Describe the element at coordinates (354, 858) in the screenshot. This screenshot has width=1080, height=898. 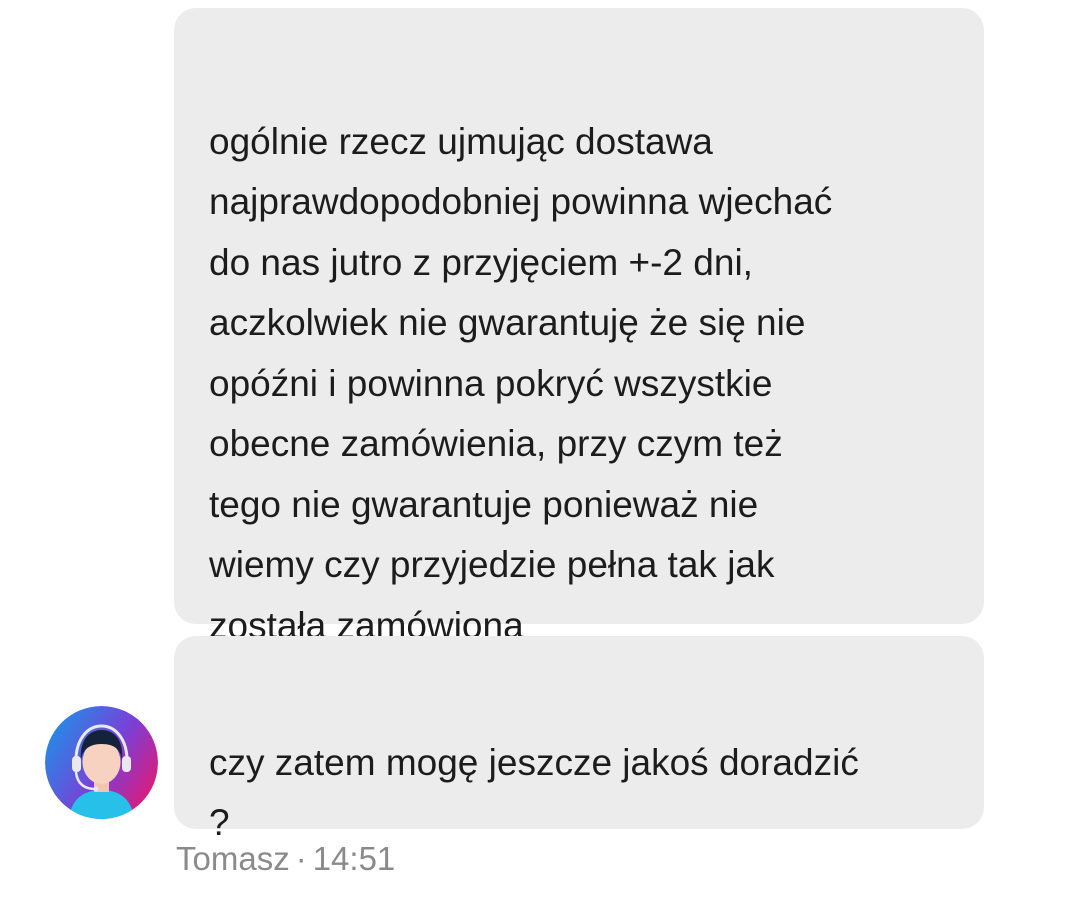
I see `message-time: 14:51` at that location.